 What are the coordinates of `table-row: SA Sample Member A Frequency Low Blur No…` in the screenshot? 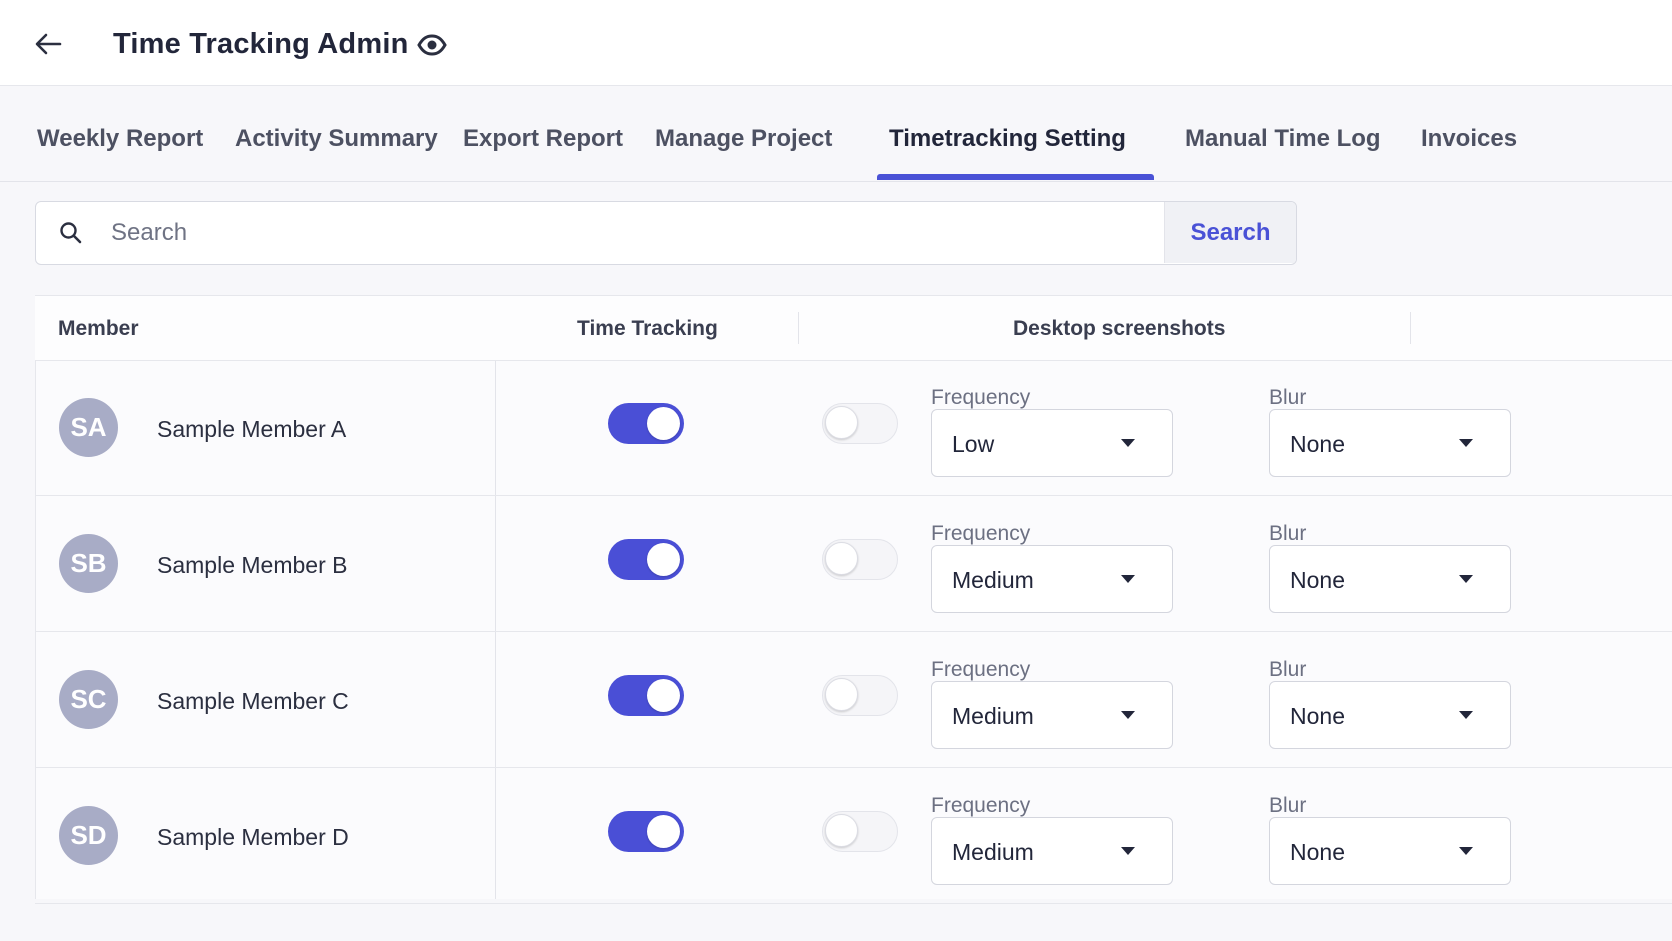 It's located at (853, 428).